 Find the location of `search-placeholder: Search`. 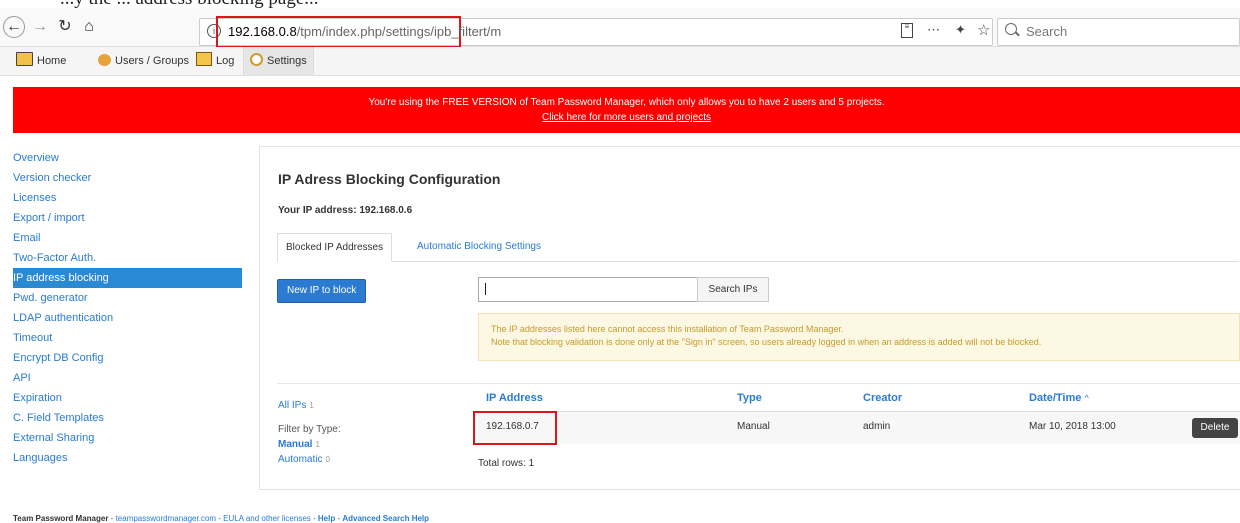

search-placeholder: Search is located at coordinates (1047, 31).